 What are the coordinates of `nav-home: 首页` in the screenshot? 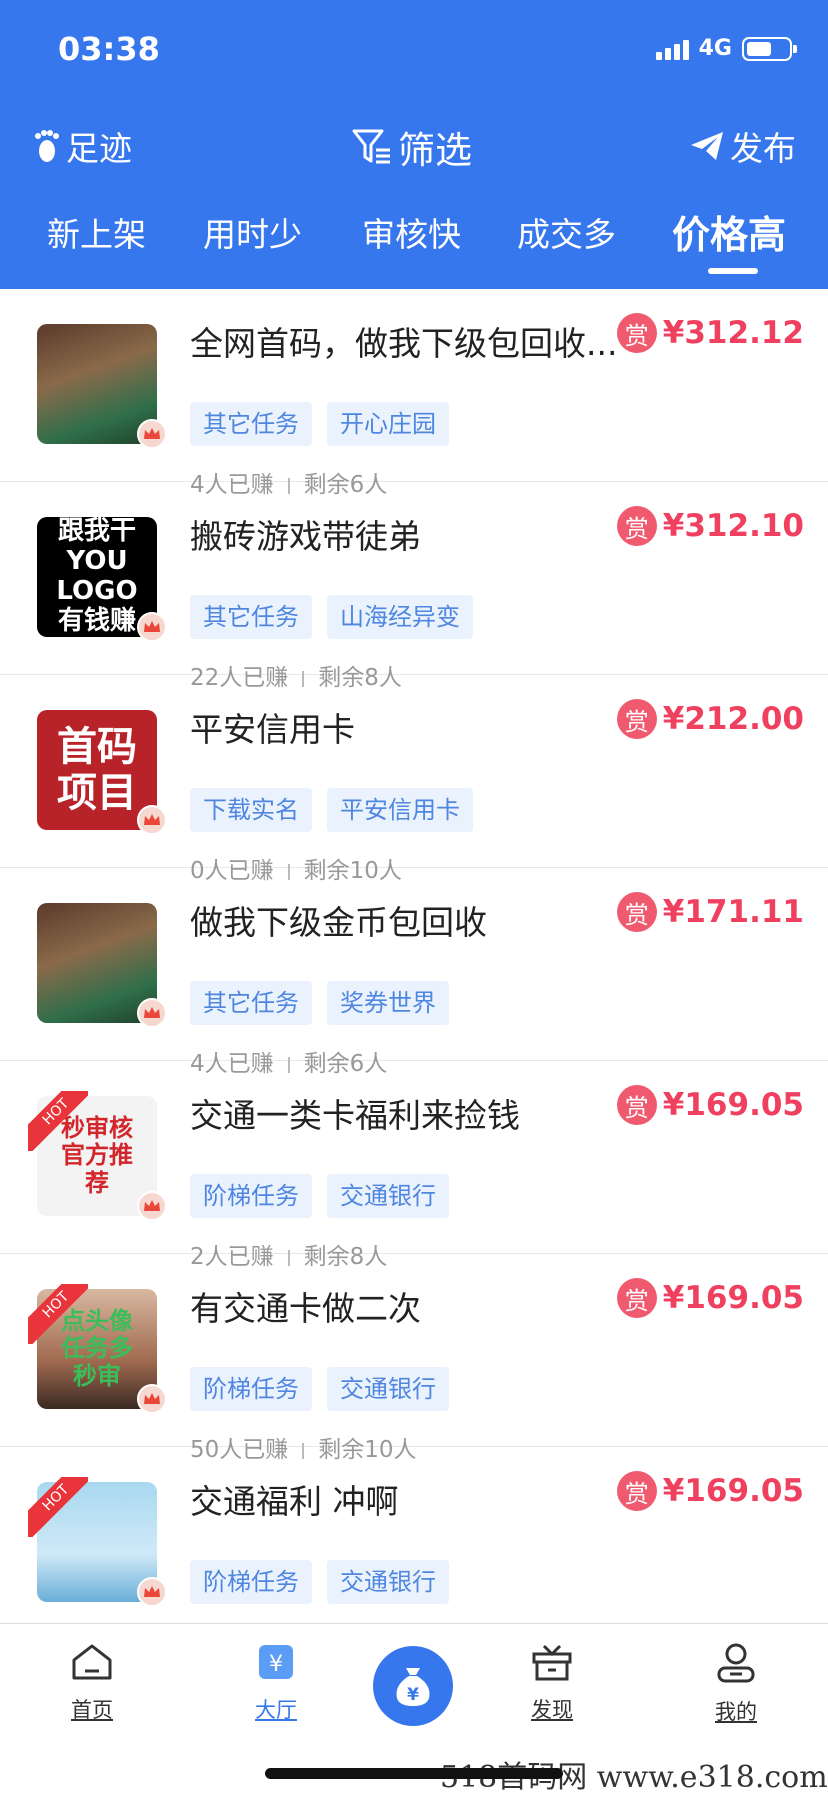 It's located at (92, 1683).